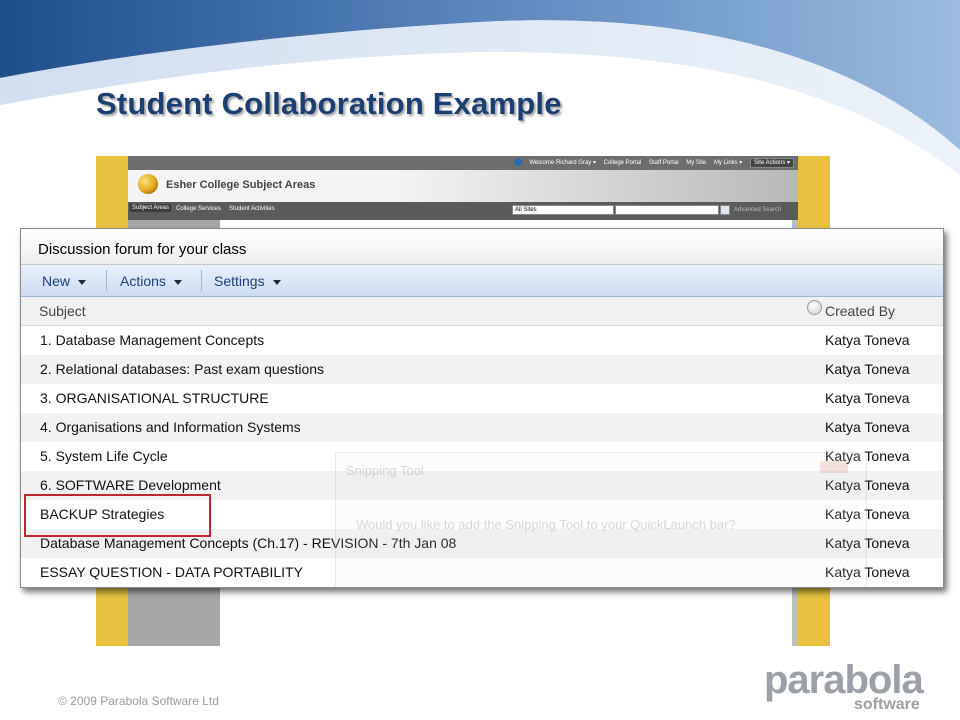 The width and height of the screenshot is (960, 720). What do you see at coordinates (117, 515) in the screenshot?
I see `highlight-box` at bounding box center [117, 515].